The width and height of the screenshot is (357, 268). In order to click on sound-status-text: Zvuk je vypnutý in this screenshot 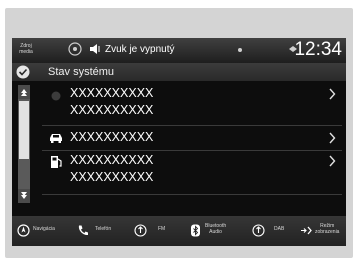, I will do `click(140, 49)`.